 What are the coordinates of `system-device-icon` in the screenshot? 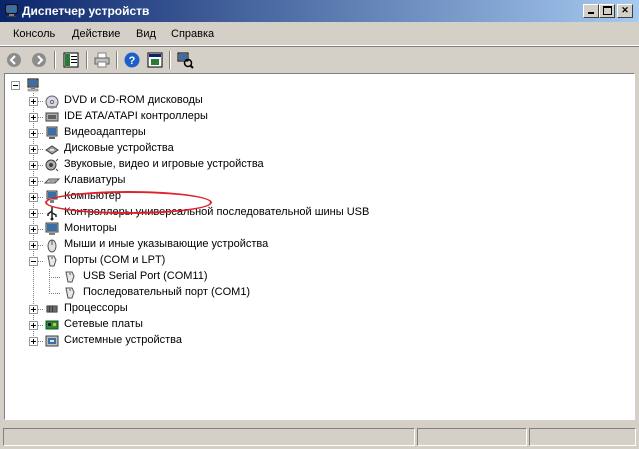 It's located at (52, 341).